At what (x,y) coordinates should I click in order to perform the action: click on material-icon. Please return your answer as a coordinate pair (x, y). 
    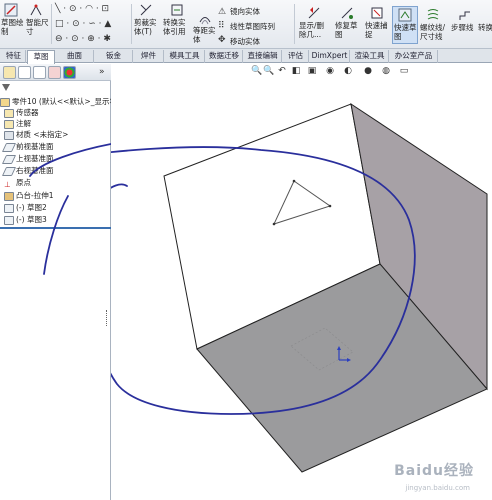
    Looking at the image, I should click on (9, 135).